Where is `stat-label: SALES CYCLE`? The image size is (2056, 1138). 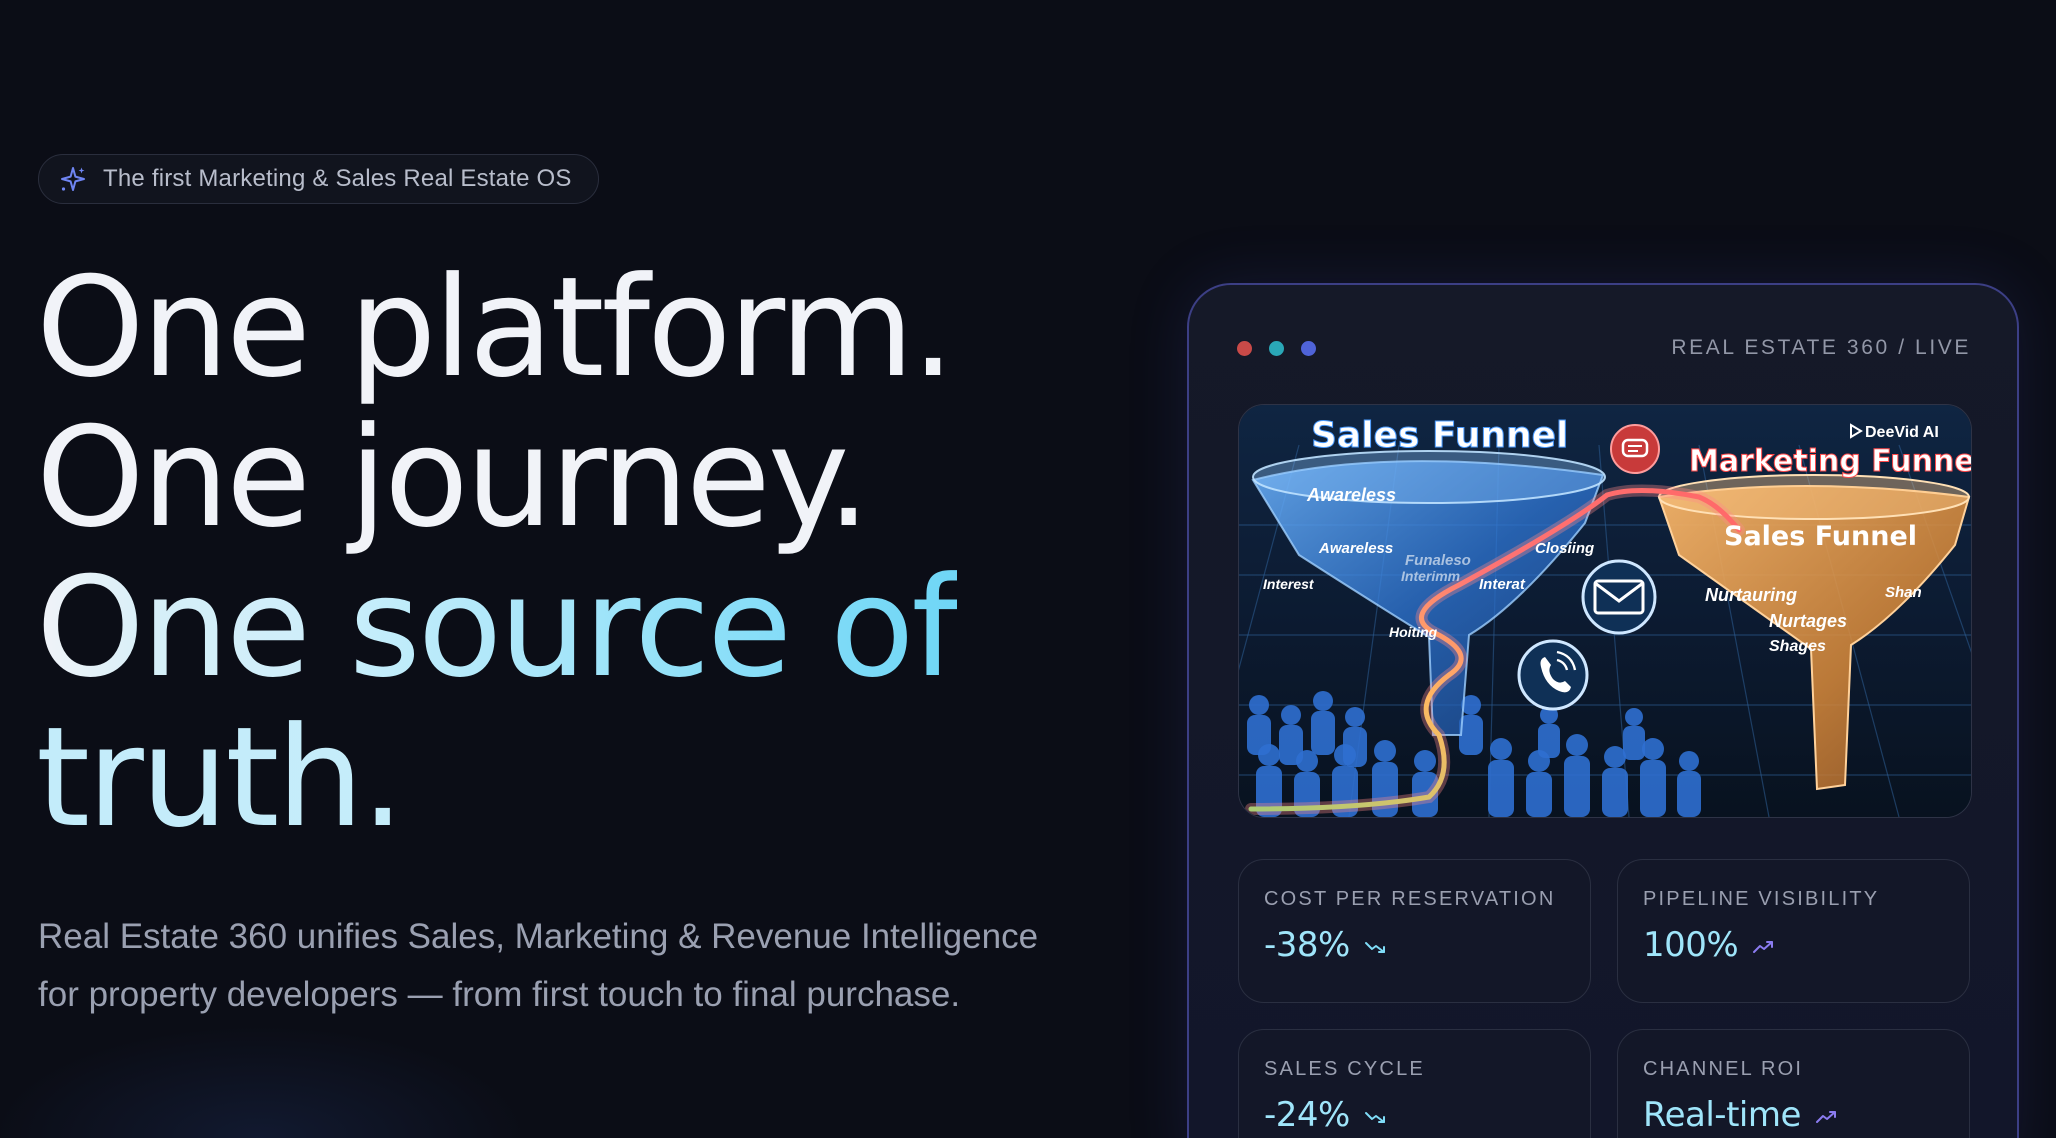 stat-label: SALES CYCLE is located at coordinates (1344, 1069).